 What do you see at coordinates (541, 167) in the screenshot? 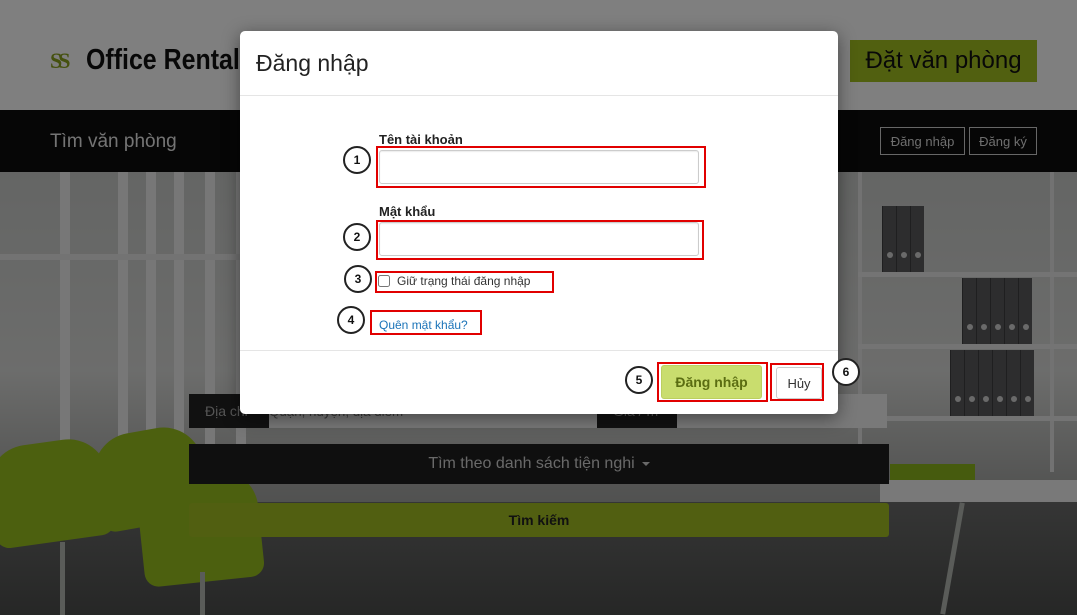
I see `highlight-username` at bounding box center [541, 167].